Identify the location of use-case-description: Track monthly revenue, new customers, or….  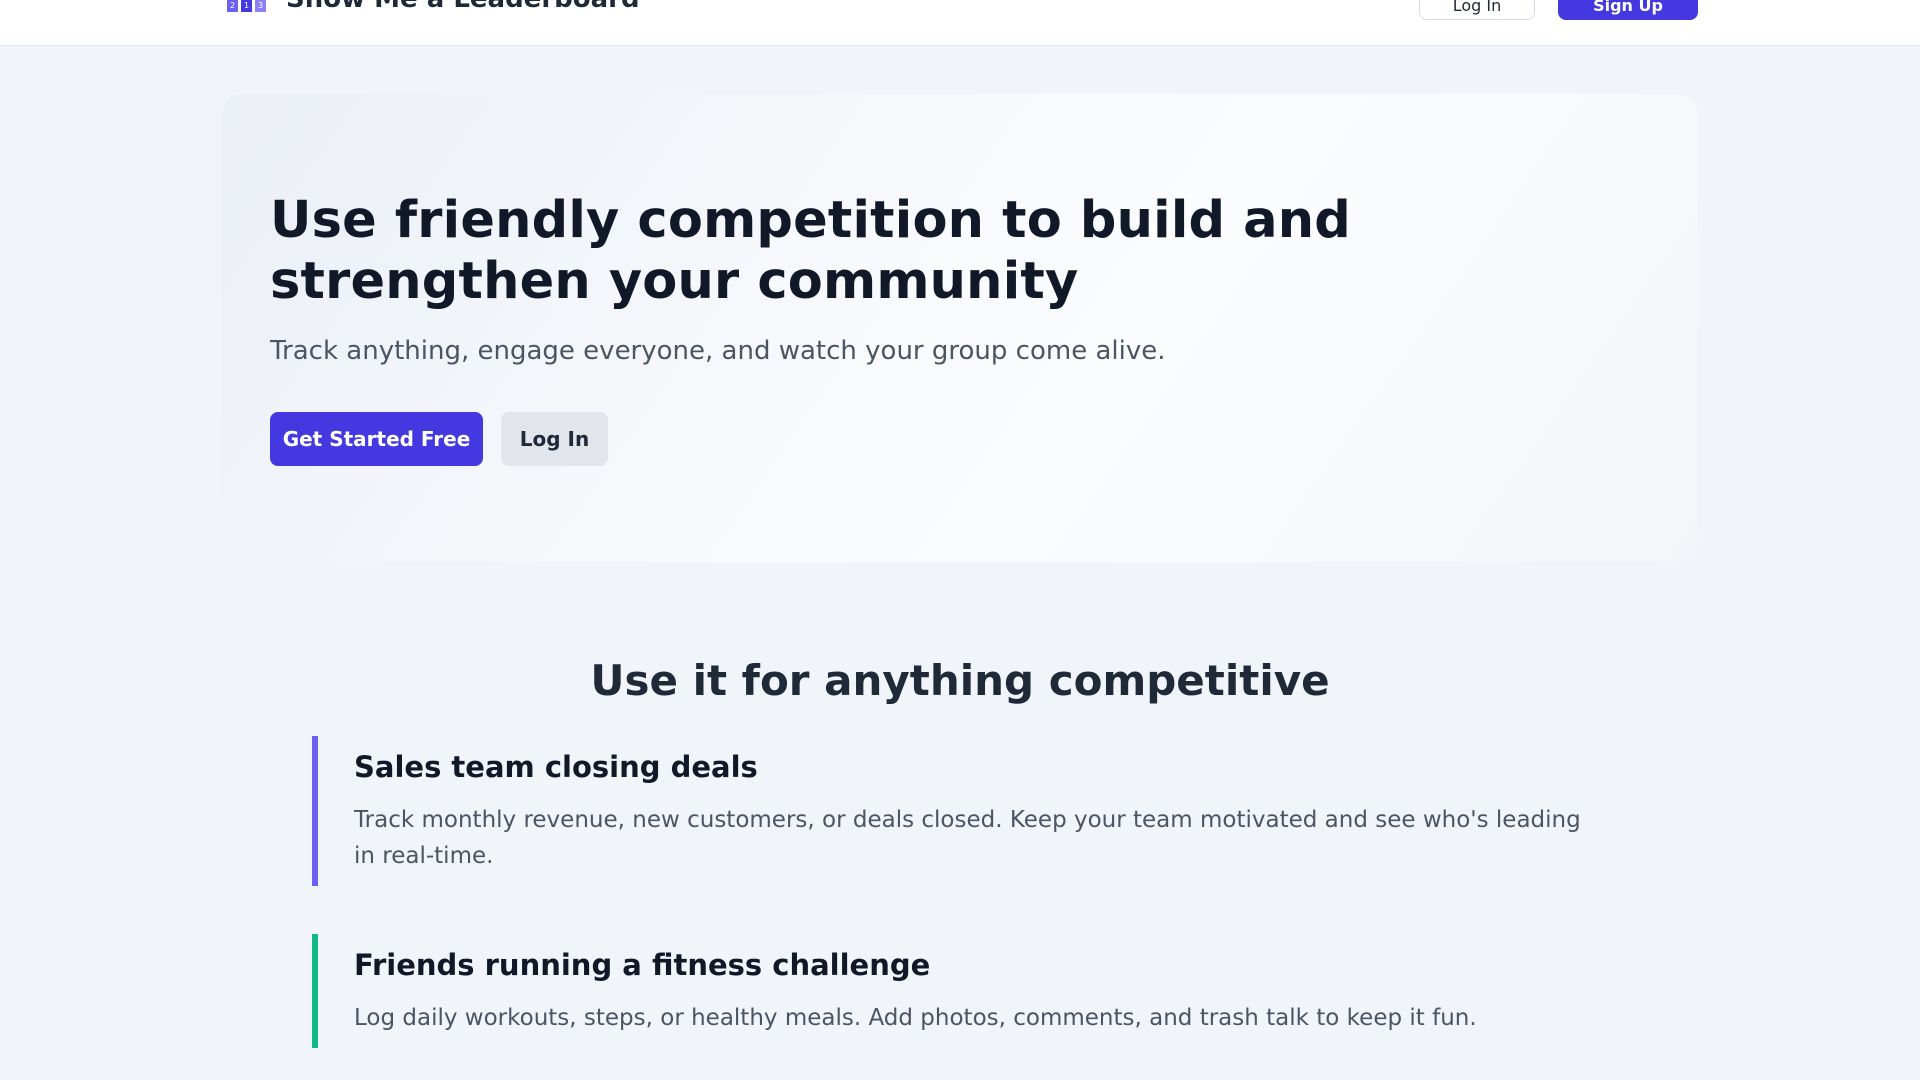
(967, 838).